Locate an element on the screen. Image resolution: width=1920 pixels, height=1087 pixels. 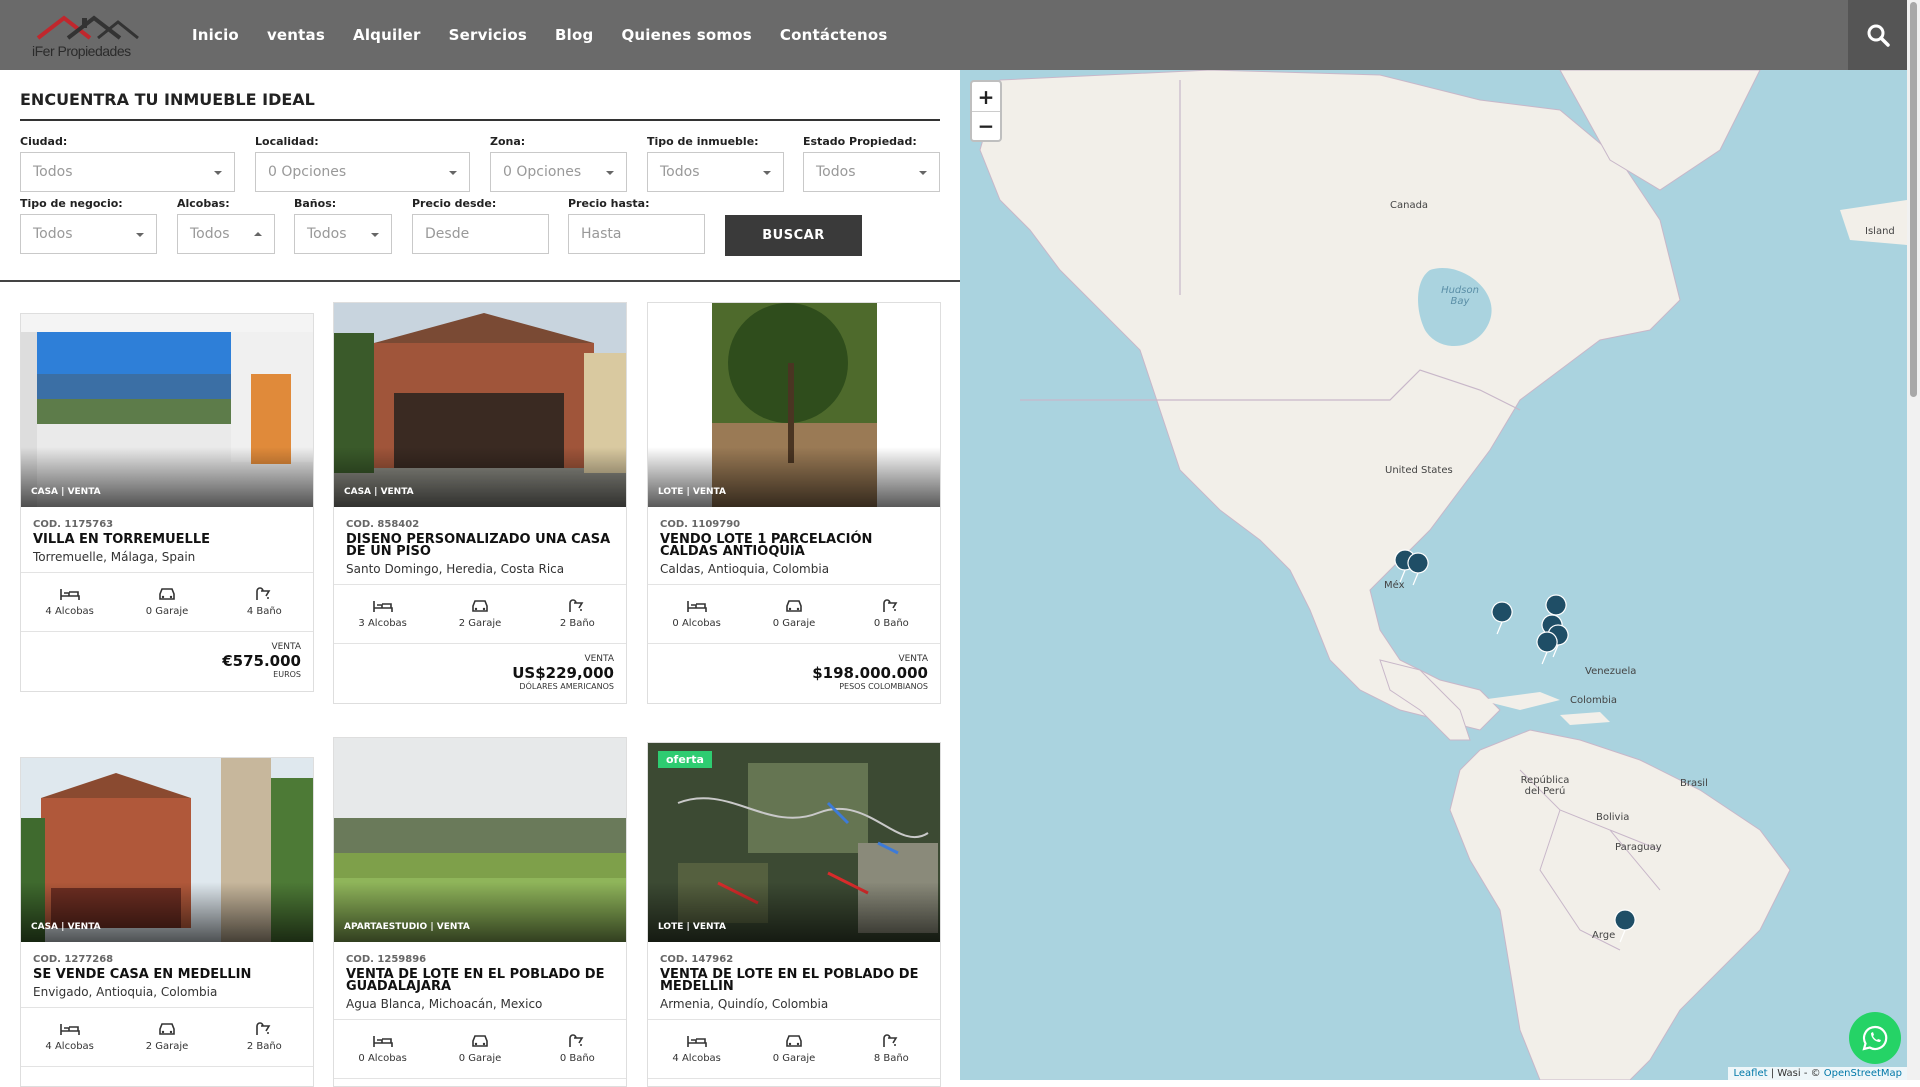
logo: iFer Propiedades is located at coordinates (89, 36).